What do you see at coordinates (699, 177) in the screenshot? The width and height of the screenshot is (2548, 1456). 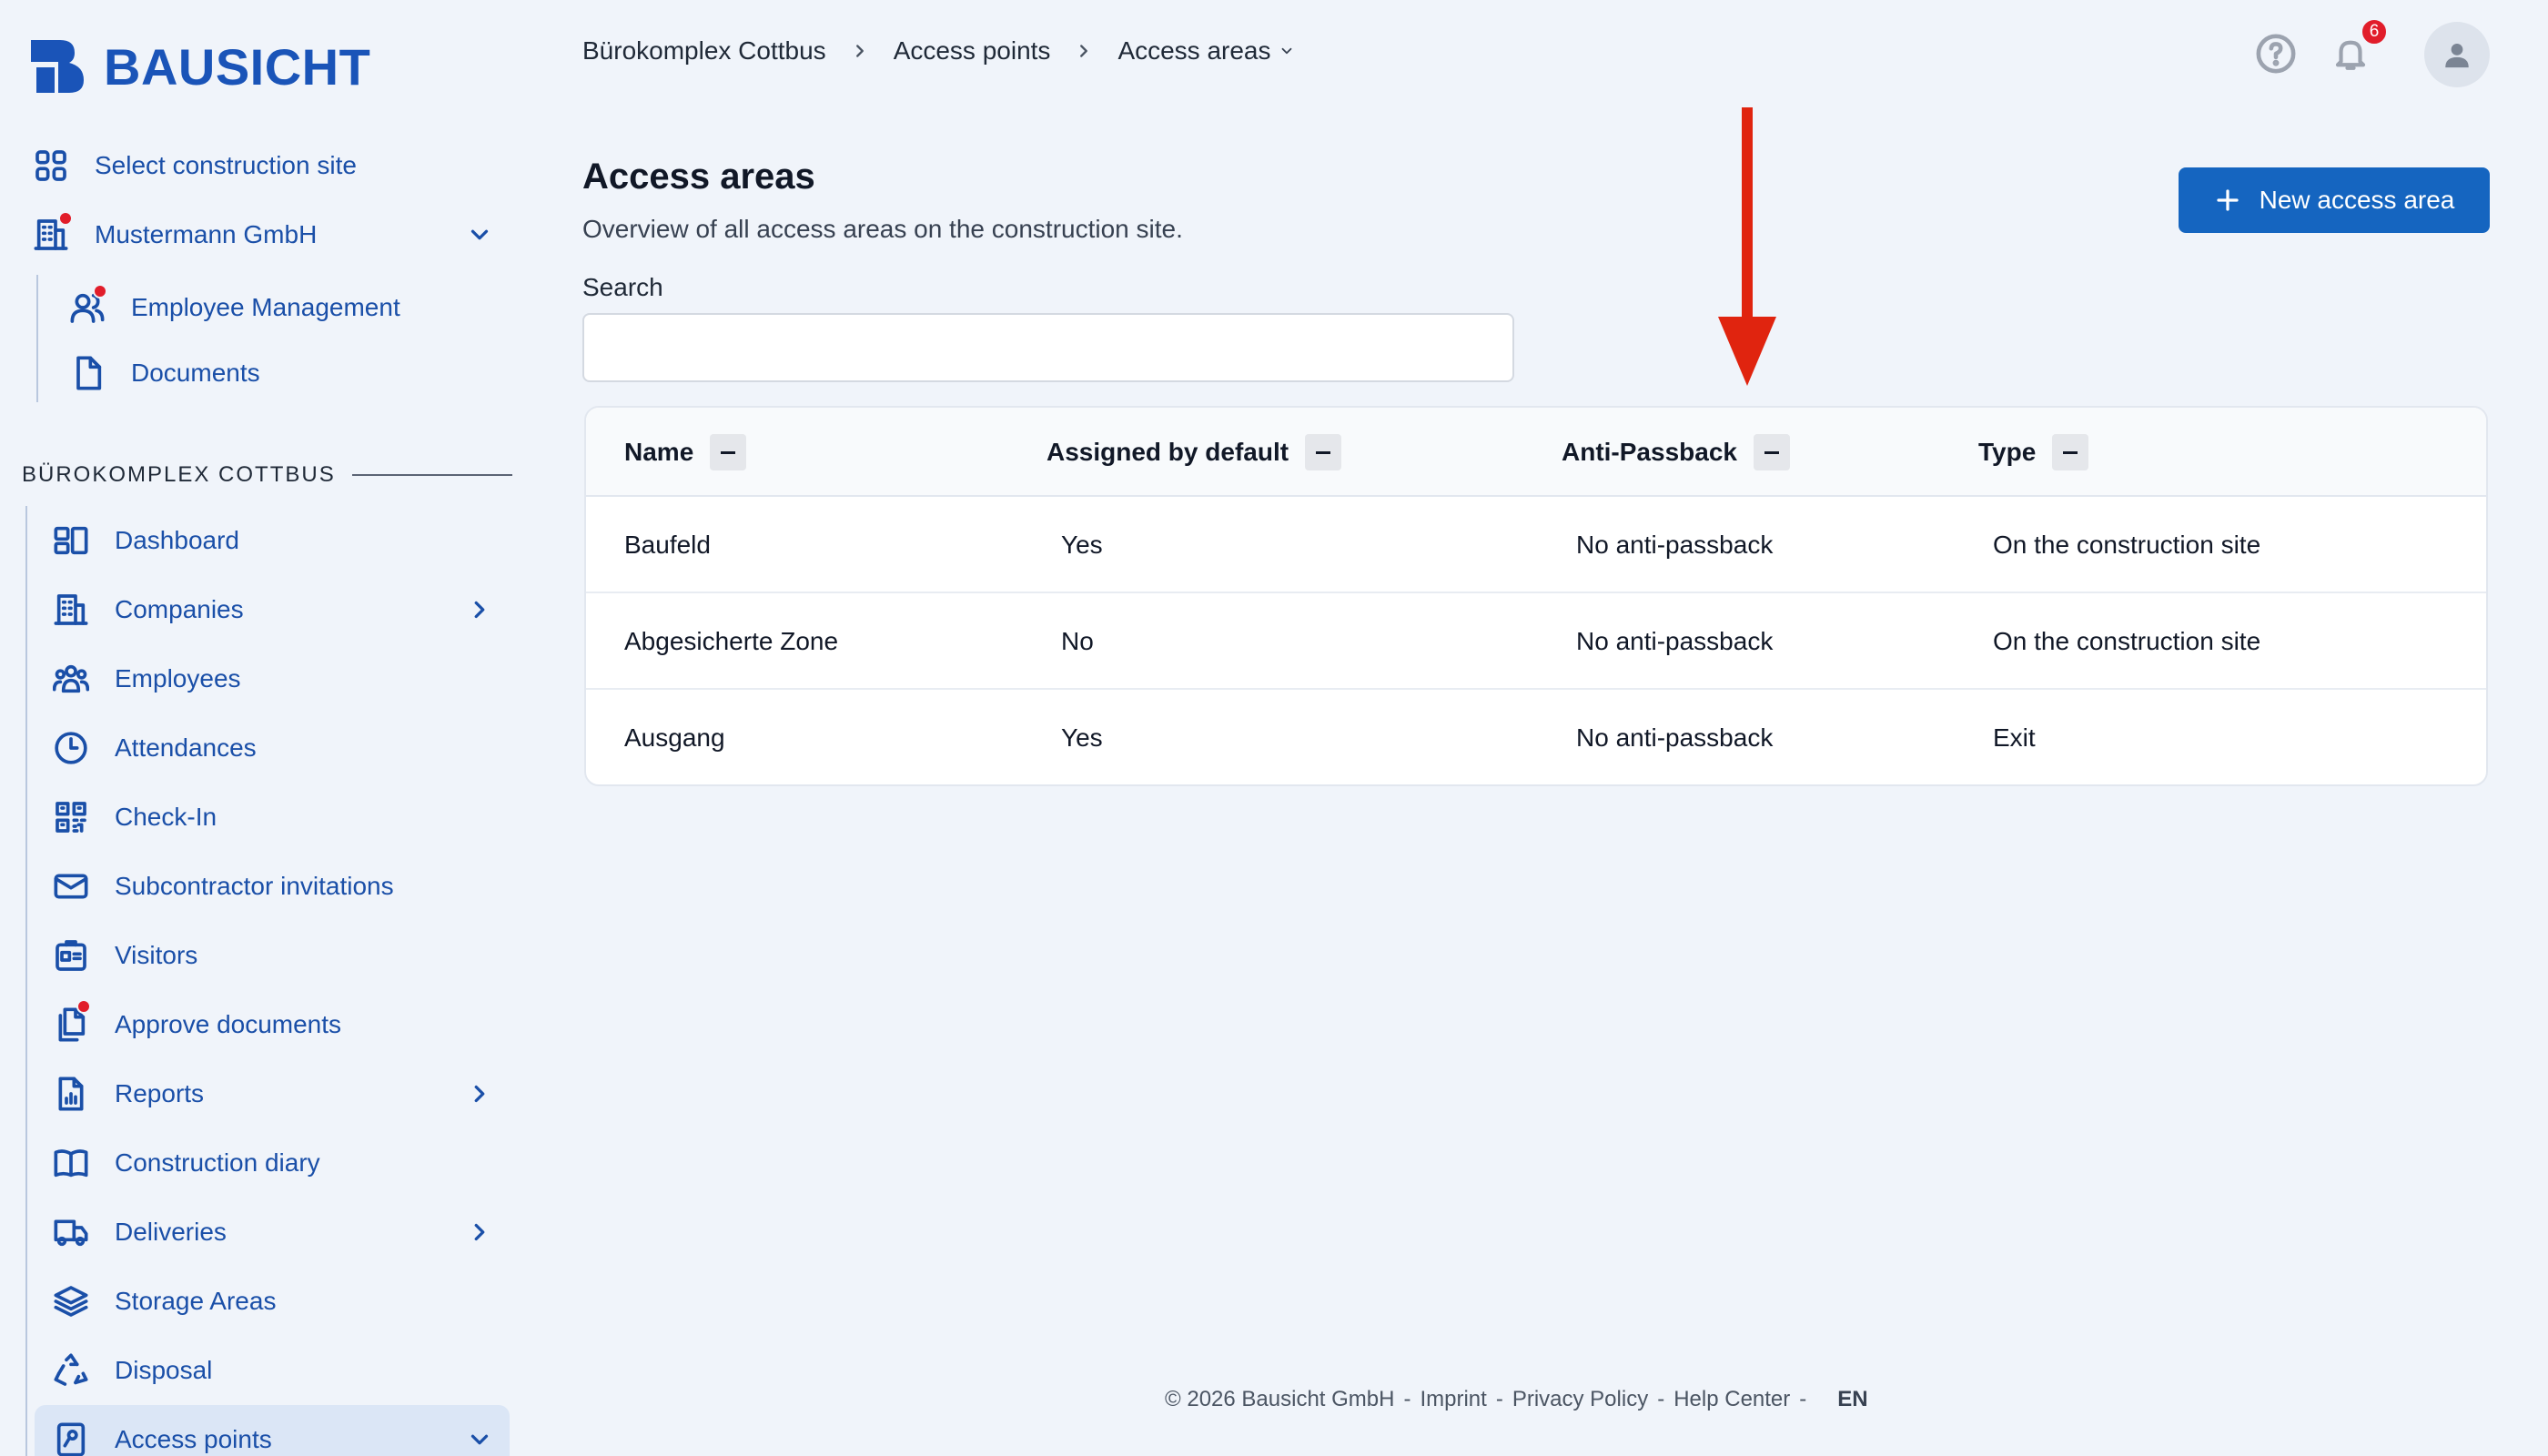 I see `page-title: Access areas` at bounding box center [699, 177].